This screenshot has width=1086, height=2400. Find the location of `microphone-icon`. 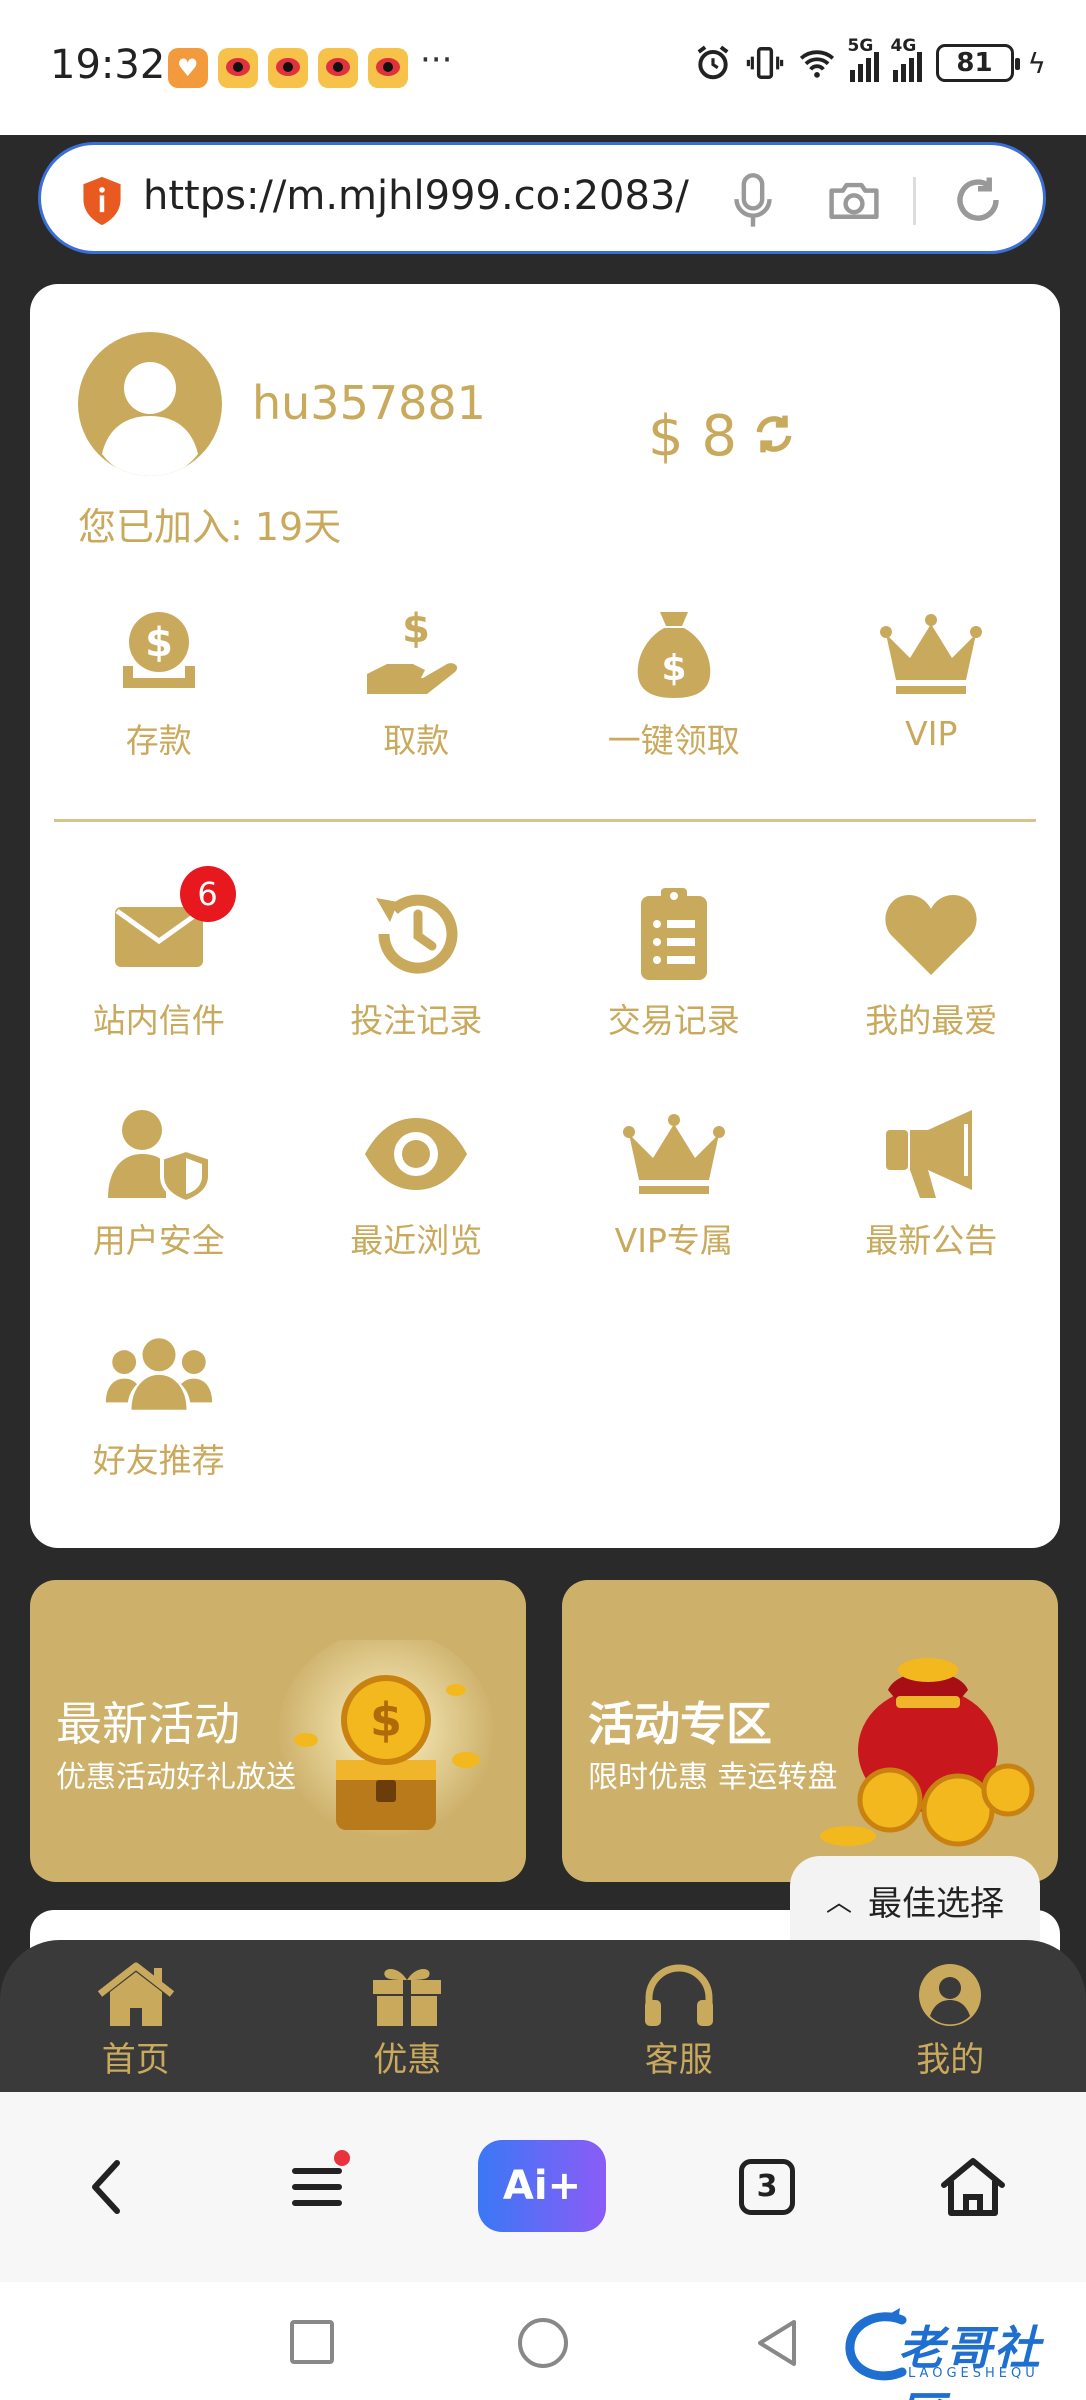

microphone-icon is located at coordinates (753, 201).